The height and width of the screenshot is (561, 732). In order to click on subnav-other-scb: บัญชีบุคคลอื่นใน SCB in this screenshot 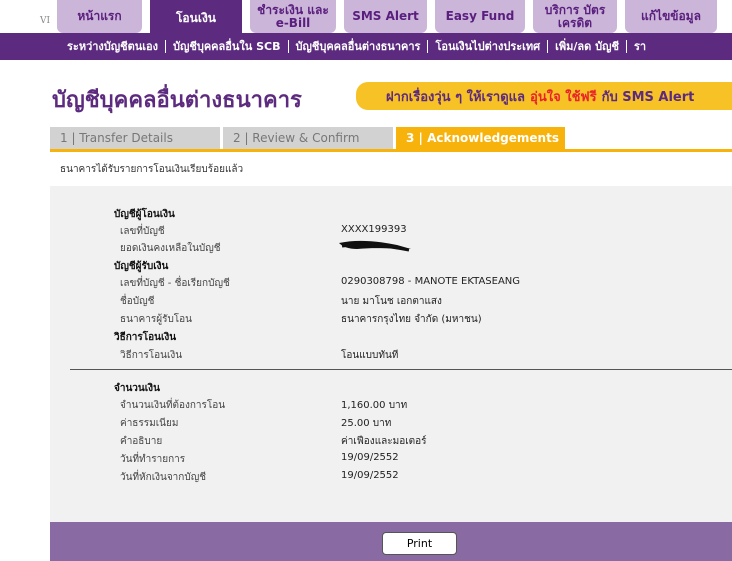, I will do `click(227, 46)`.